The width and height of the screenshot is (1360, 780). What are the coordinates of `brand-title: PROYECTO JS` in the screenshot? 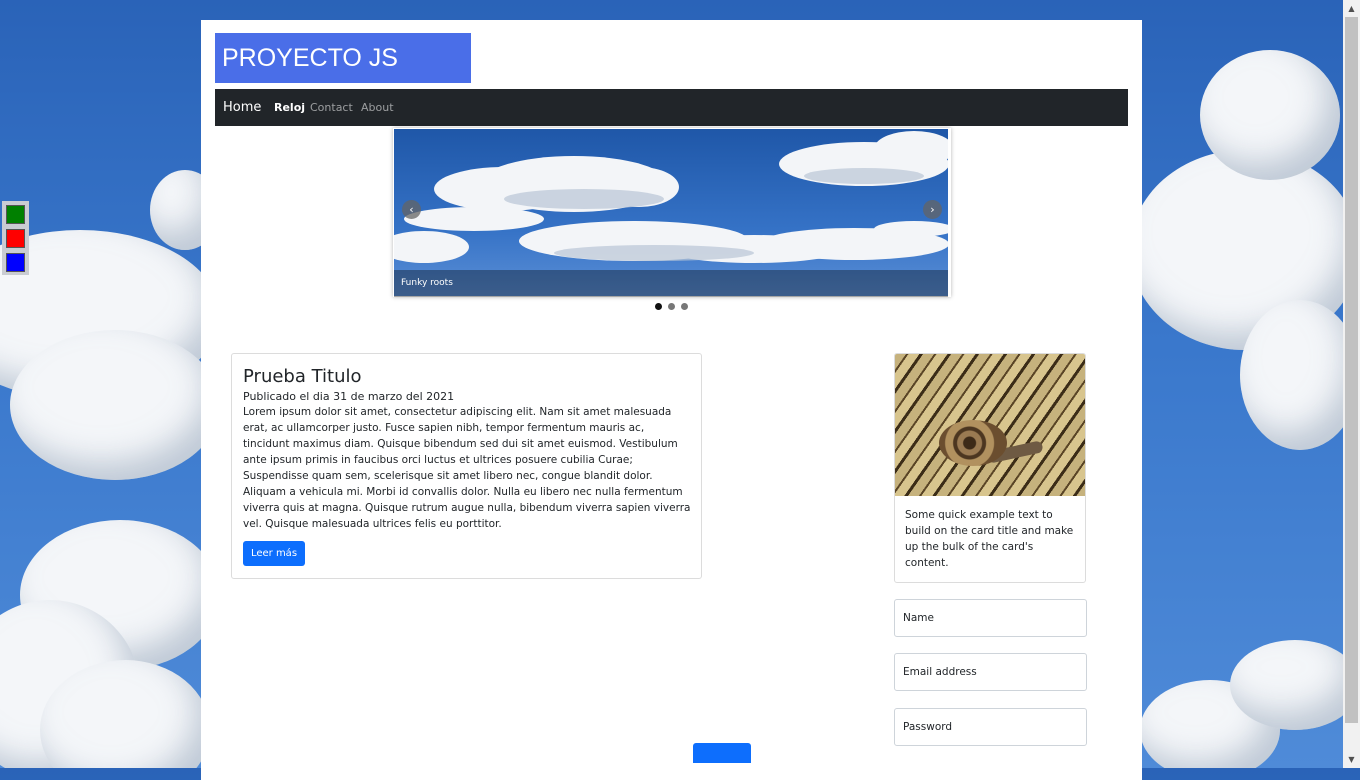 It's located at (343, 58).